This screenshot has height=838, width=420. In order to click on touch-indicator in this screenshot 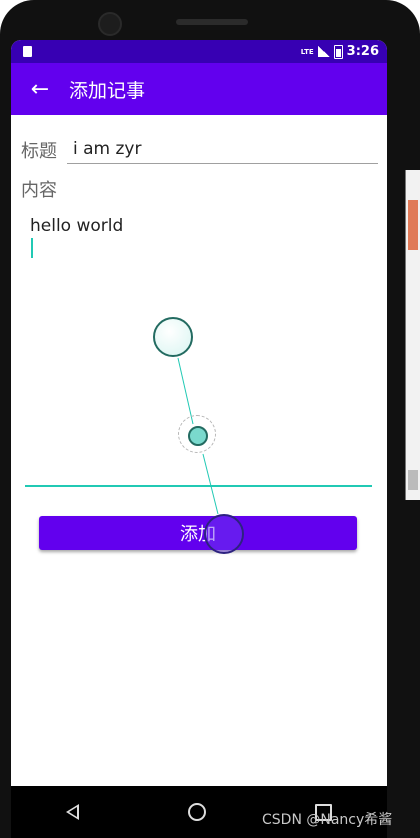, I will do `click(224, 534)`.